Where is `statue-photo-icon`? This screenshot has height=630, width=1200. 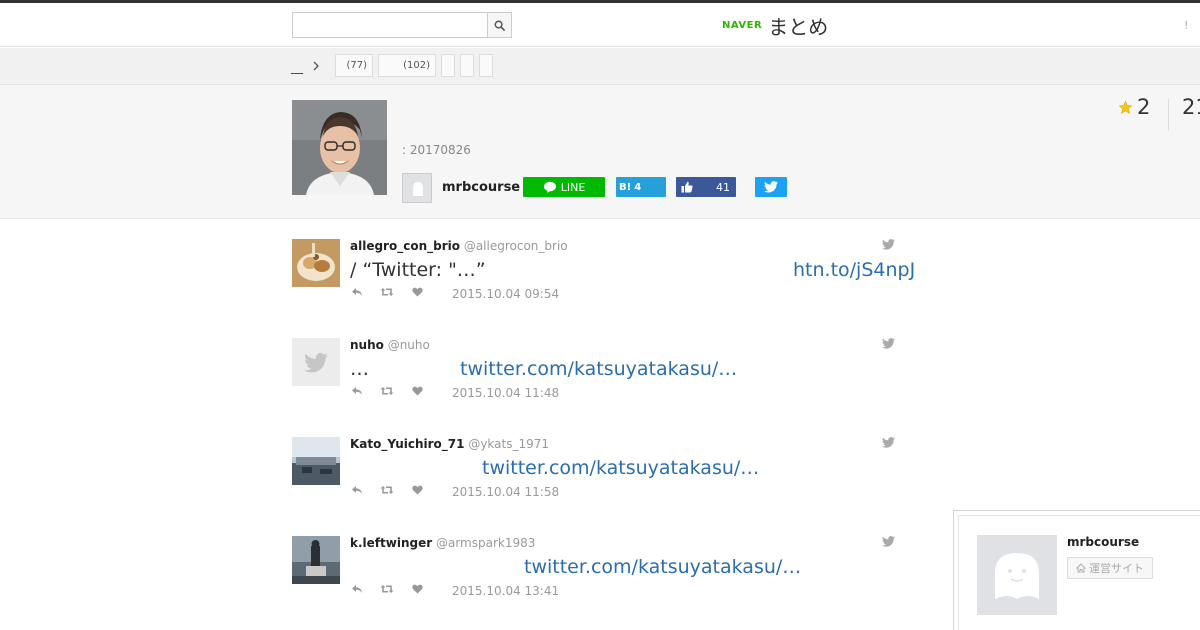 statue-photo-icon is located at coordinates (316, 560).